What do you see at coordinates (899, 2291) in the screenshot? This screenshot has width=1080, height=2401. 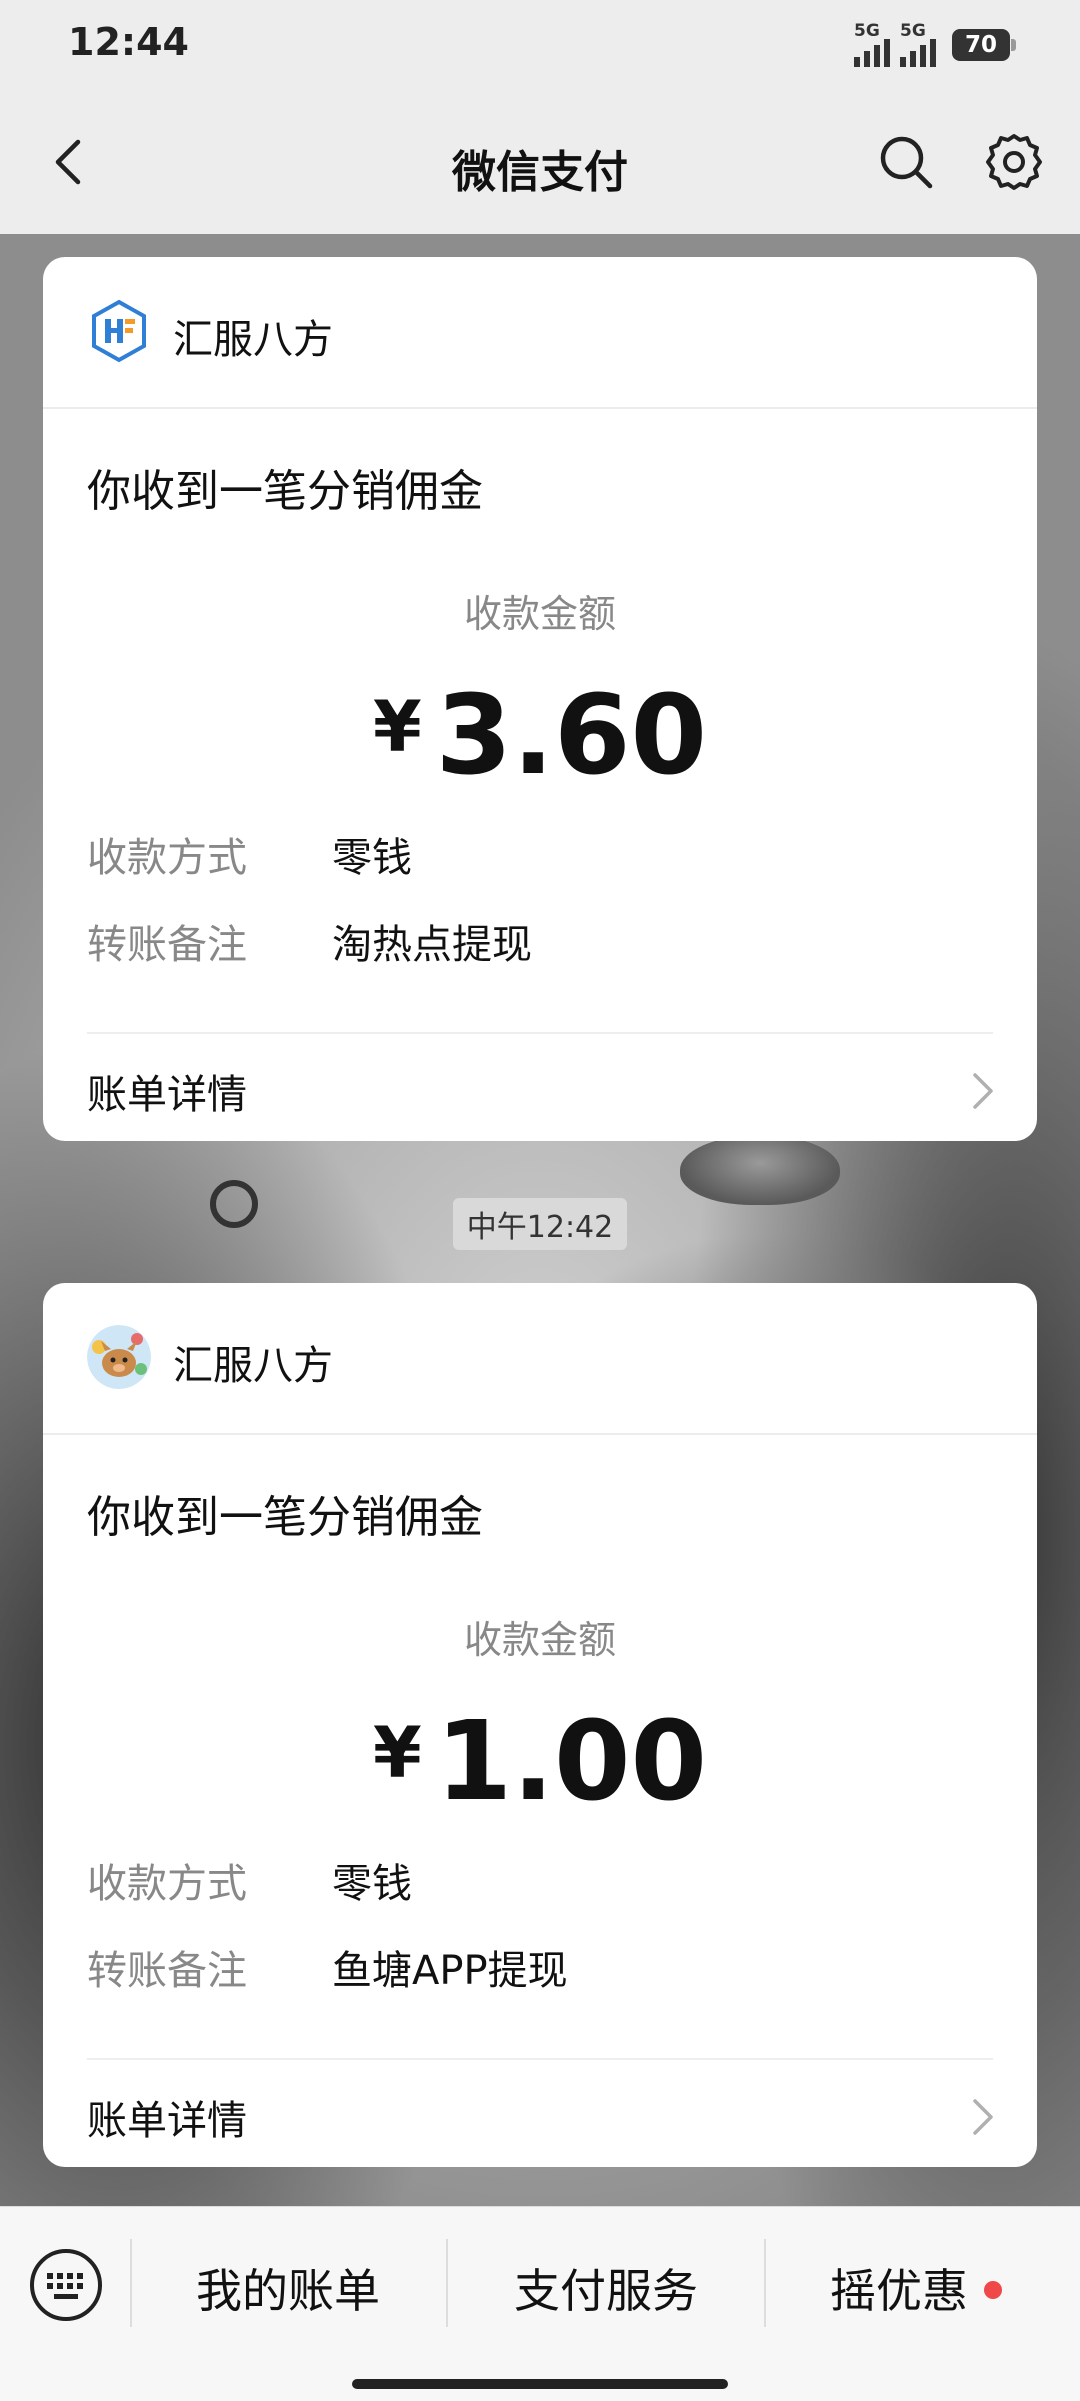 I see `menu-shake-offers-label: 摇优惠` at bounding box center [899, 2291].